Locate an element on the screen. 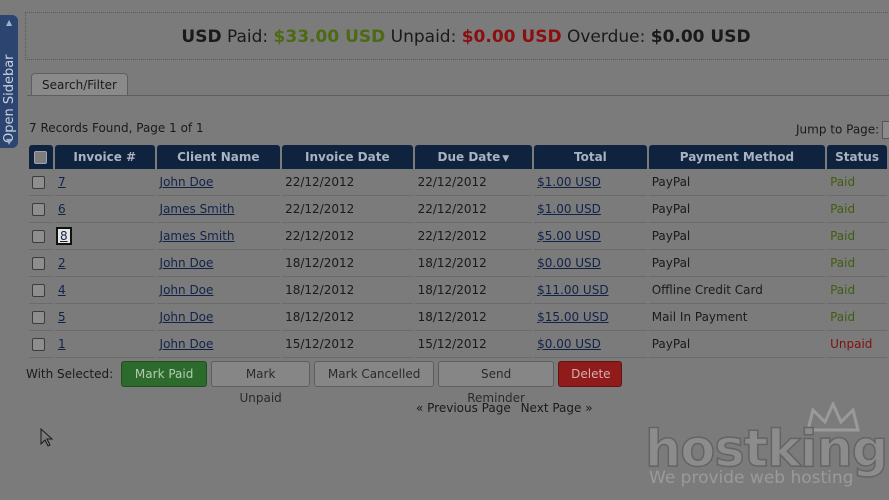 The image size is (889, 500). send-reminder-button: Send Reminder is located at coordinates (496, 383).